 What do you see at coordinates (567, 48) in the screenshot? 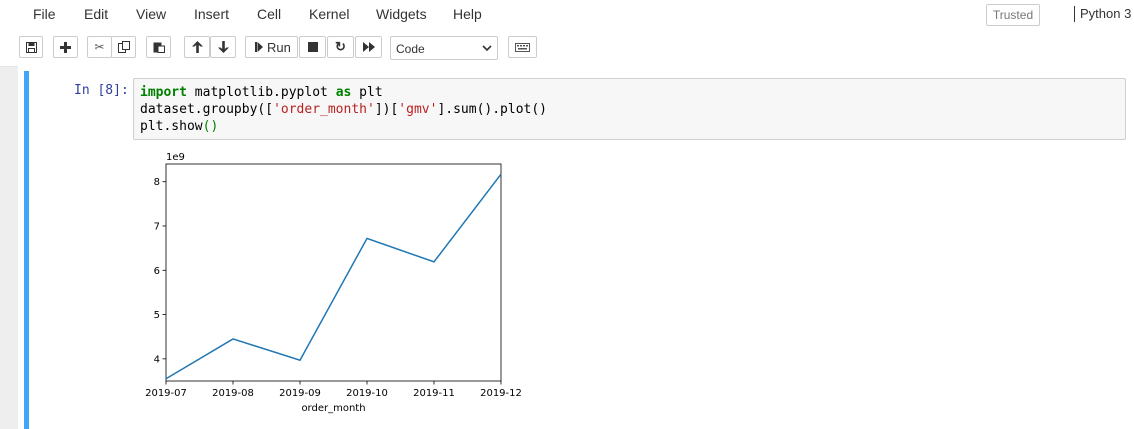
I see `toolbar: ✂ Run ↻` at bounding box center [567, 48].